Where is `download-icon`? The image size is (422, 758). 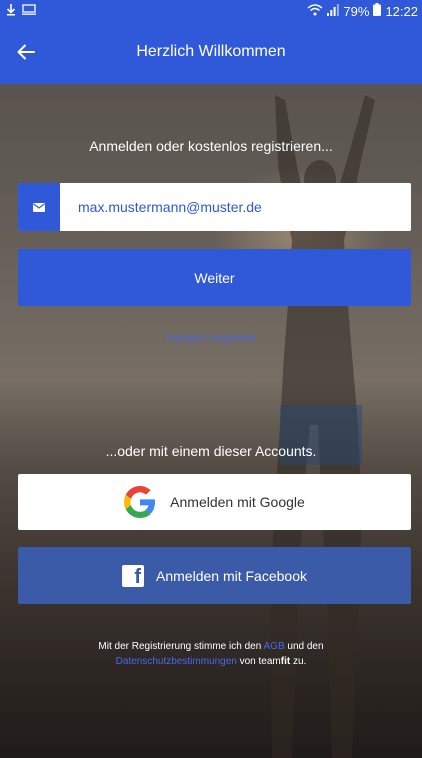 download-icon is located at coordinates (11, 11).